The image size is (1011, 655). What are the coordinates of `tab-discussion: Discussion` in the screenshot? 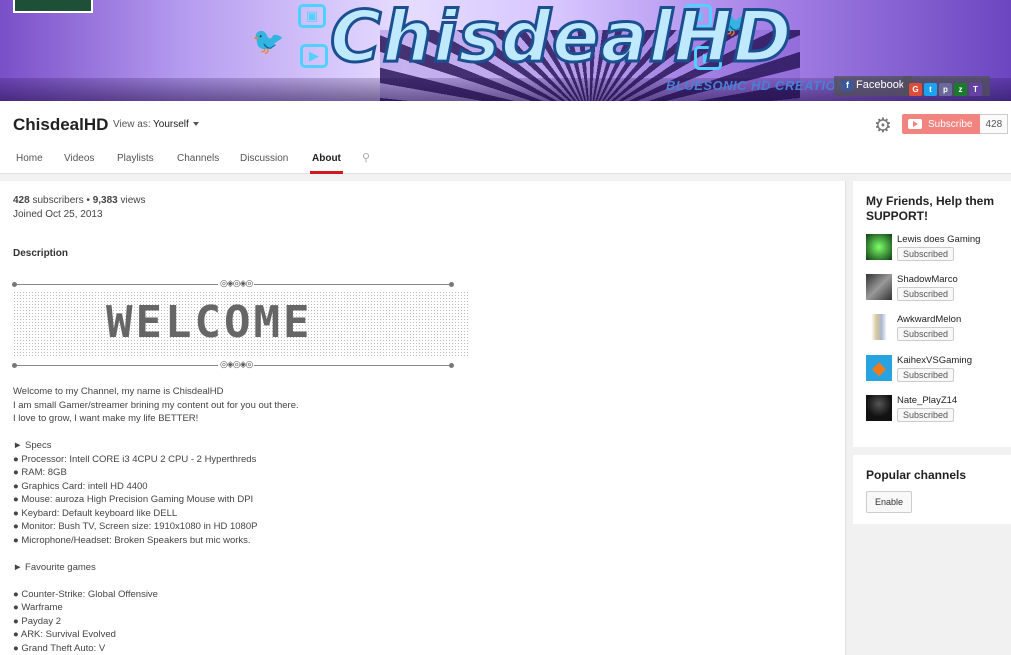 It's located at (264, 163).